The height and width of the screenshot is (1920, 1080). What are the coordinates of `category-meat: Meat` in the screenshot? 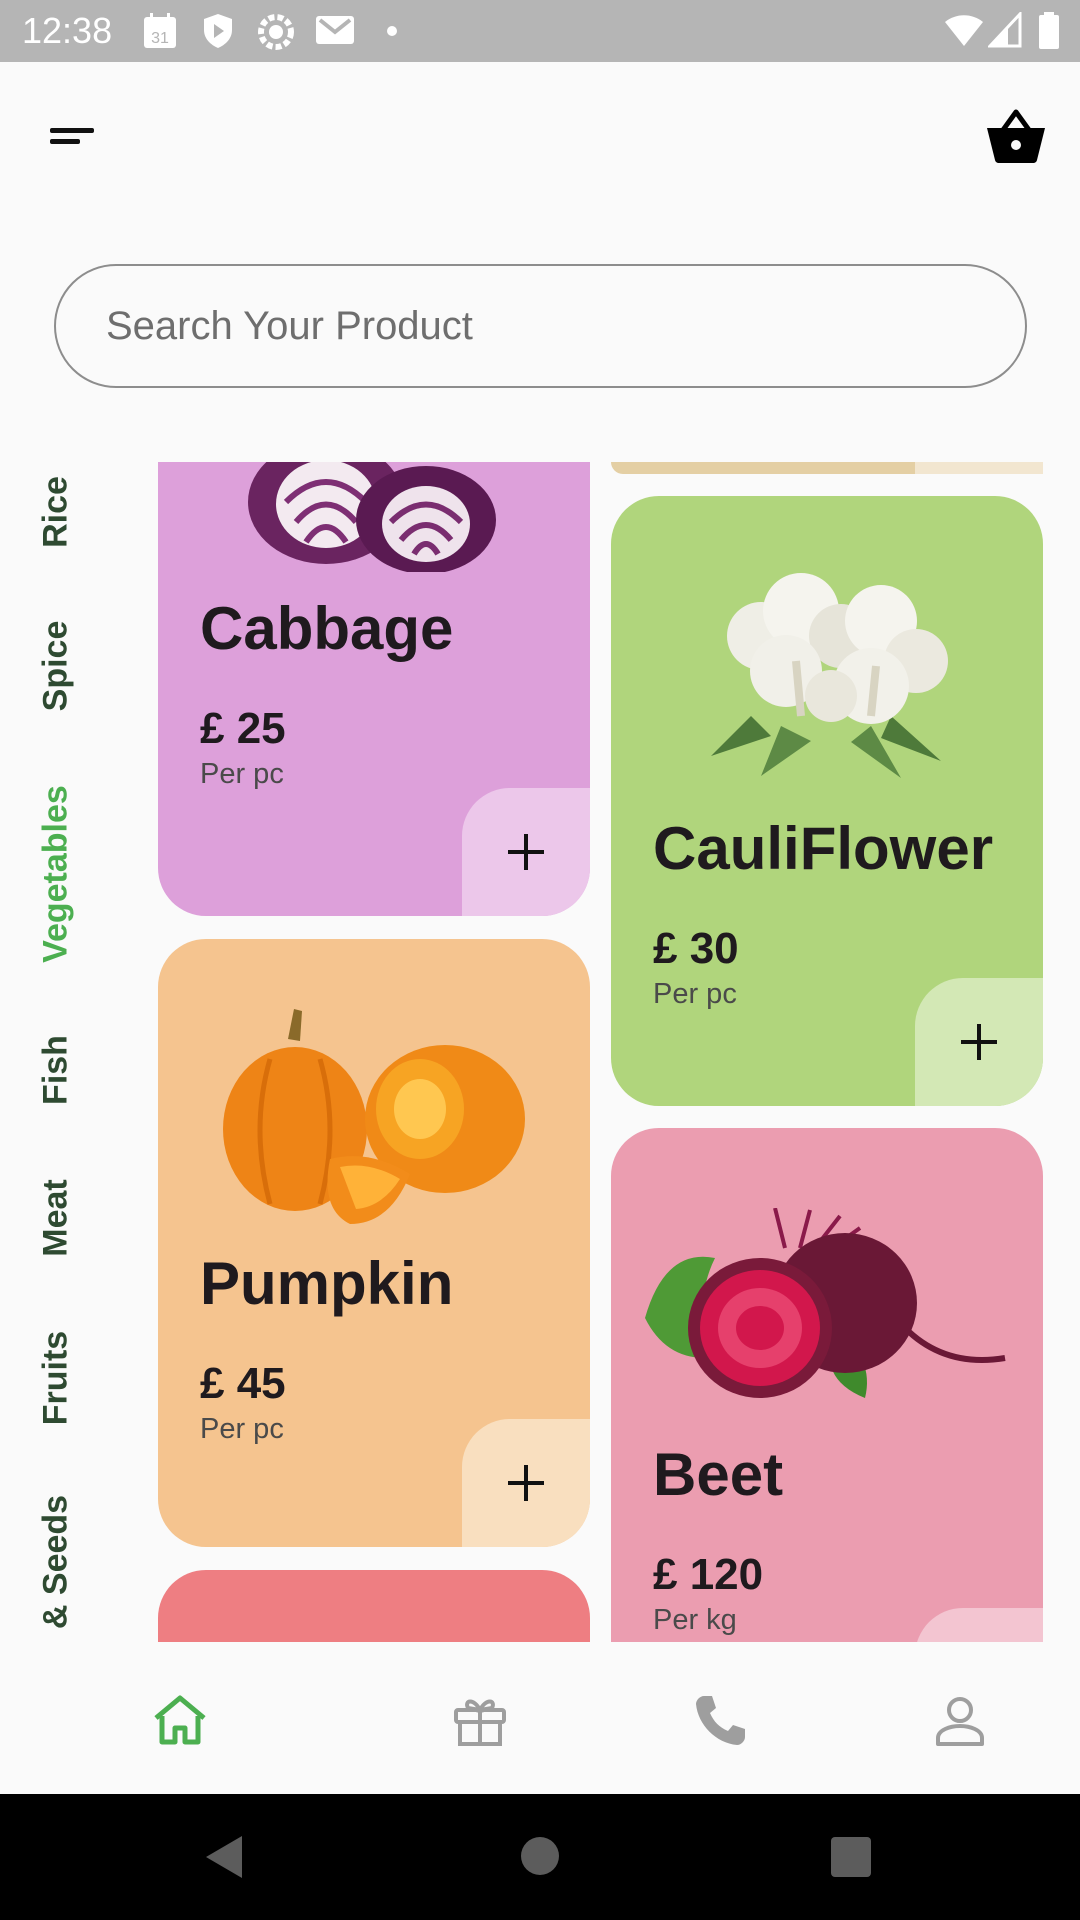 It's located at (56, 1217).